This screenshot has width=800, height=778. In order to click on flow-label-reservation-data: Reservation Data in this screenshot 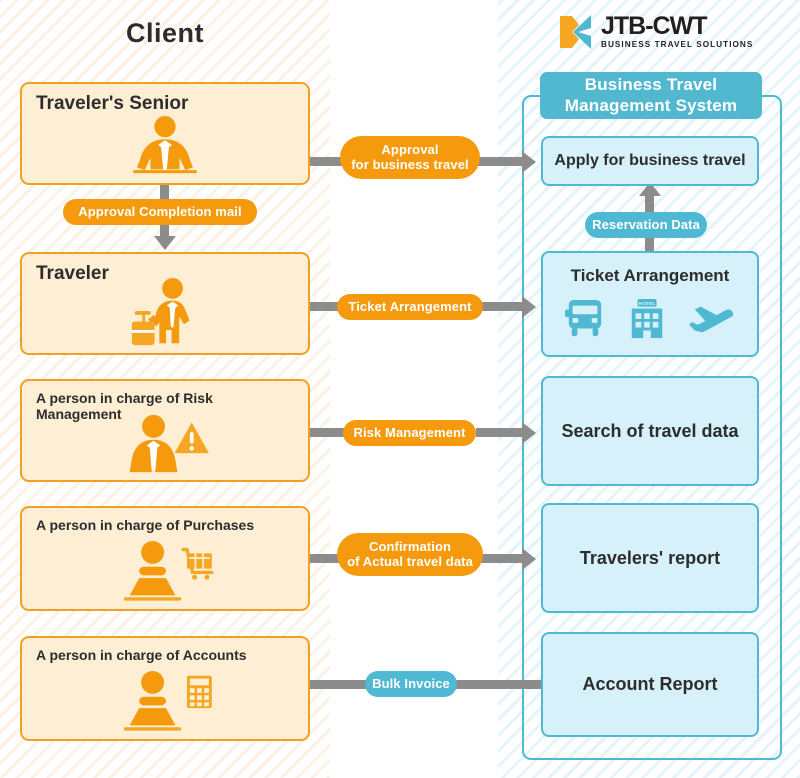, I will do `click(646, 225)`.